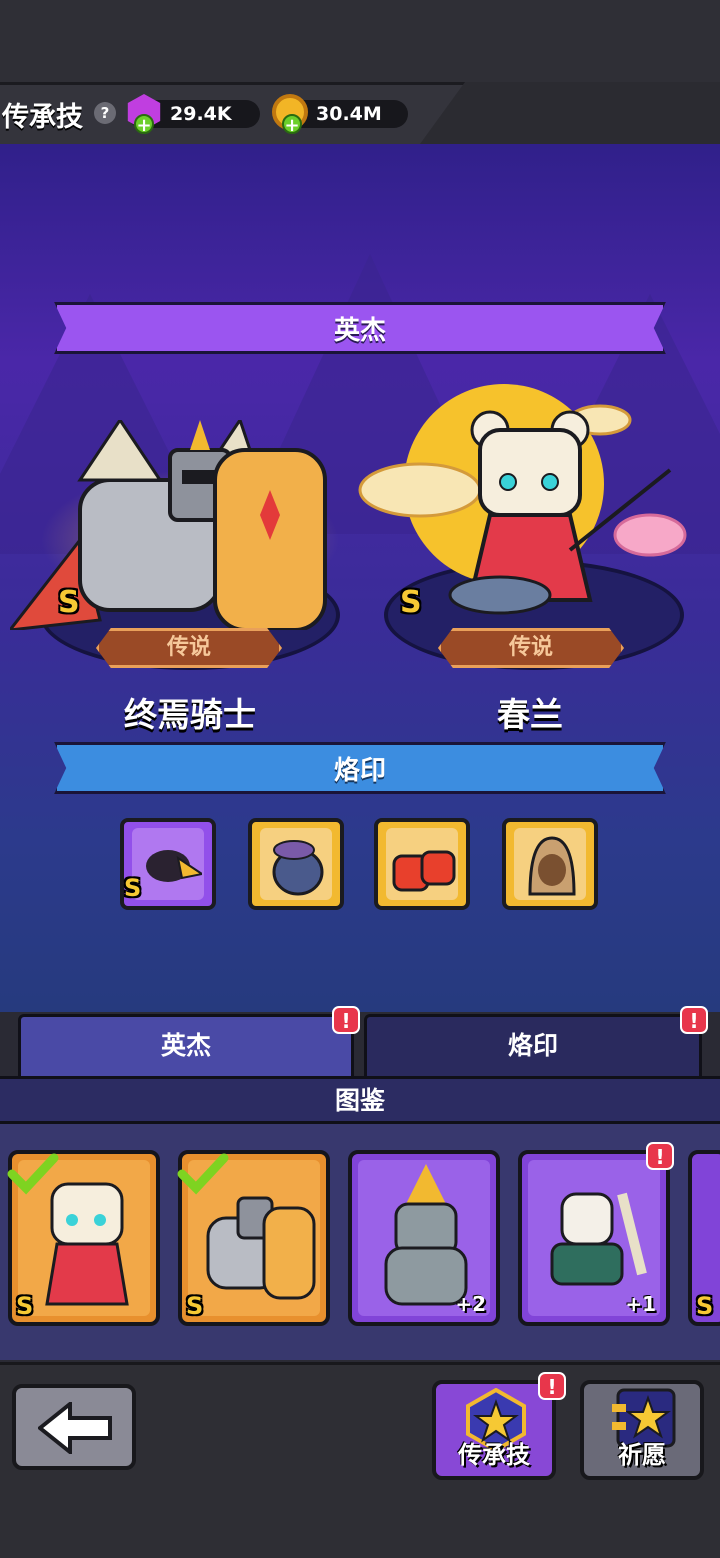 The image size is (720, 1558). What do you see at coordinates (360, 41) in the screenshot?
I see `status-bar` at bounding box center [360, 41].